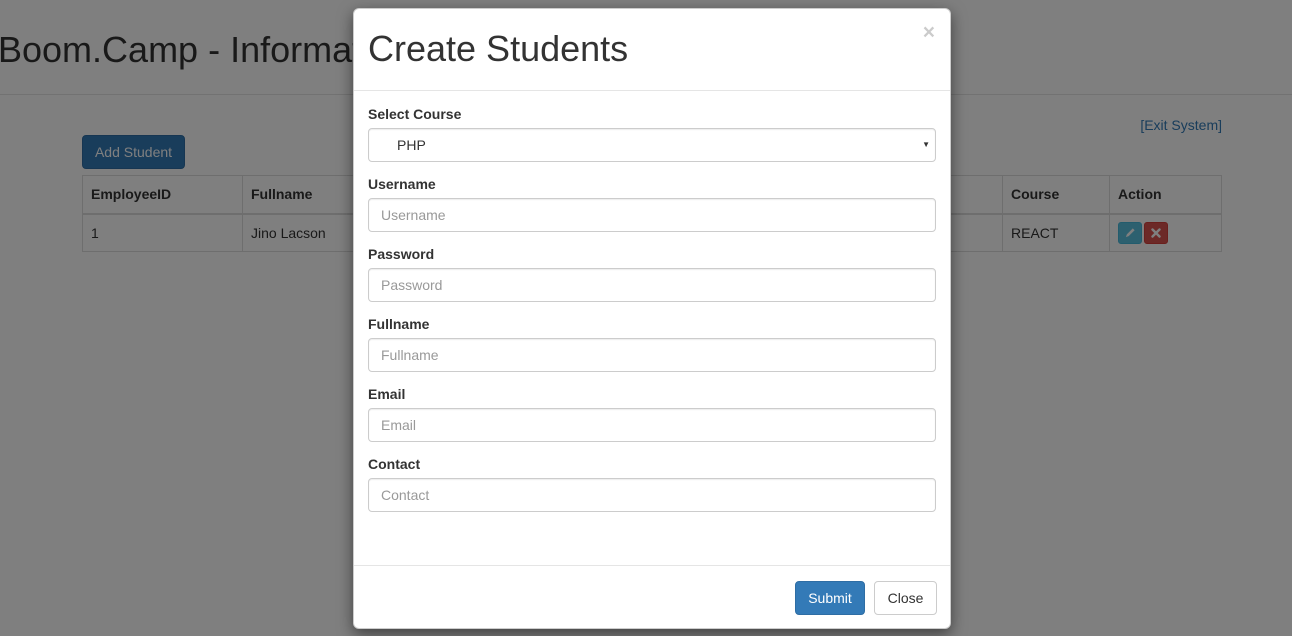 The width and height of the screenshot is (1292, 636). Describe the element at coordinates (401, 254) in the screenshot. I see `password-label: Password` at that location.